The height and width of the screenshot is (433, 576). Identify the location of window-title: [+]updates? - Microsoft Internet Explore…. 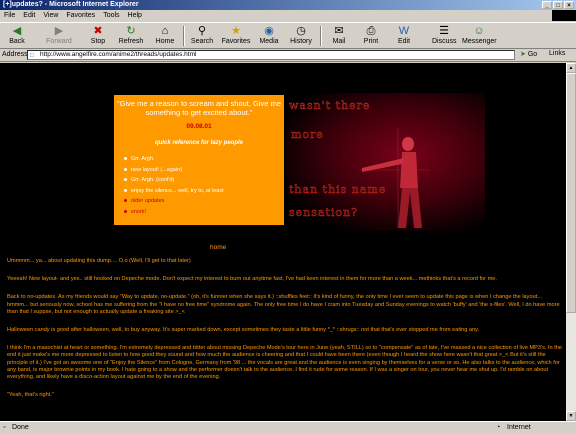
(71, 4).